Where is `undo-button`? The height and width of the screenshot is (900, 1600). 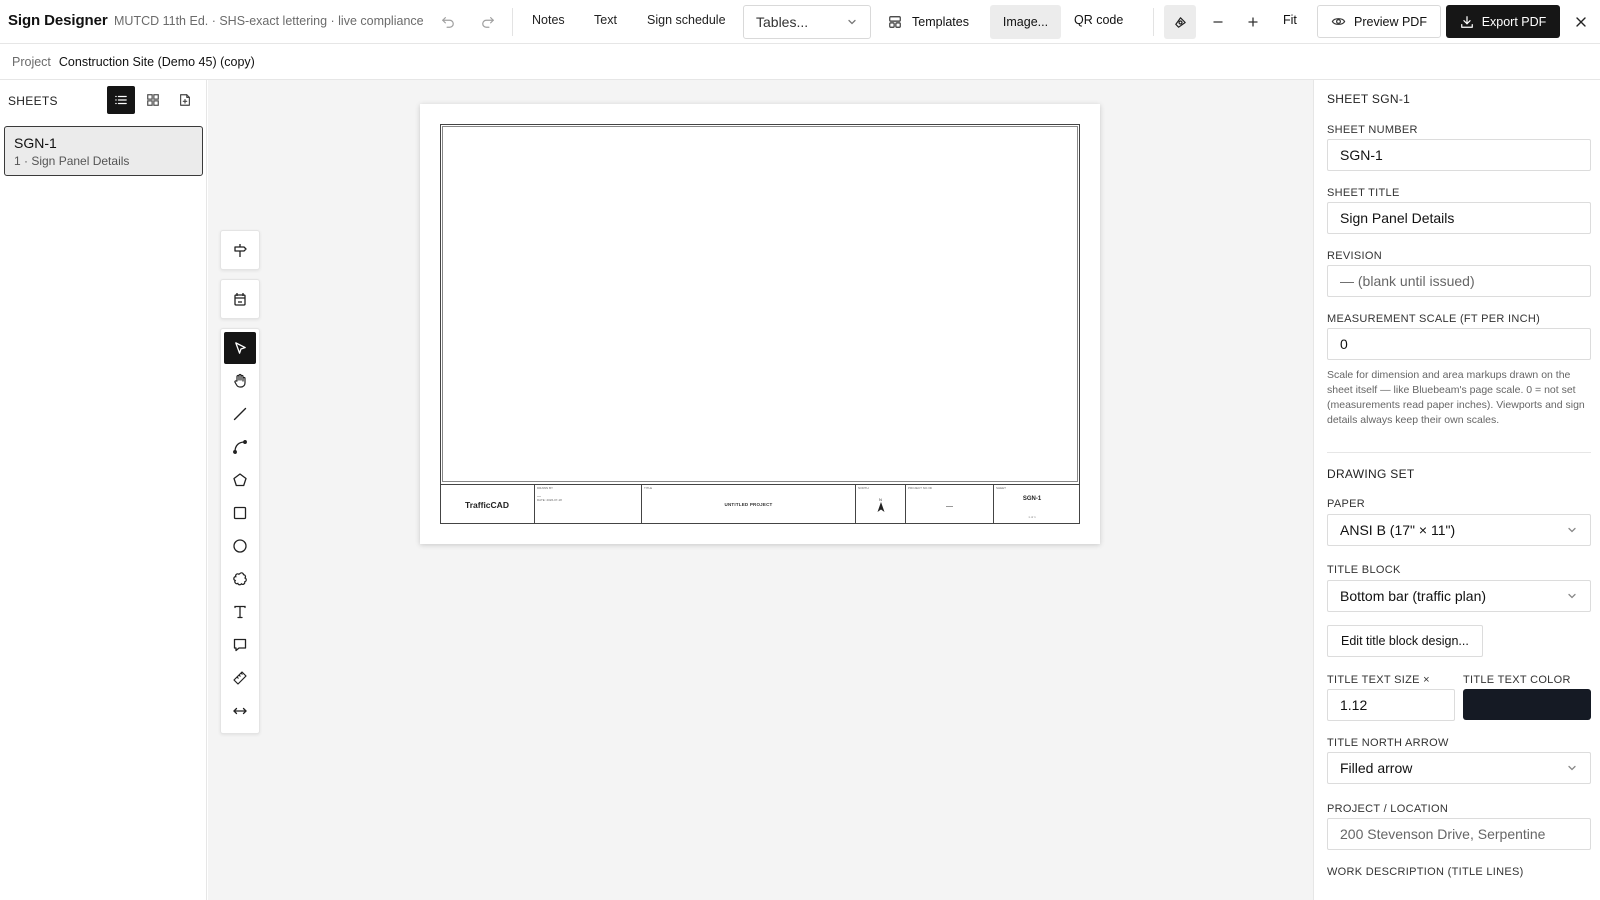 undo-button is located at coordinates (448, 22).